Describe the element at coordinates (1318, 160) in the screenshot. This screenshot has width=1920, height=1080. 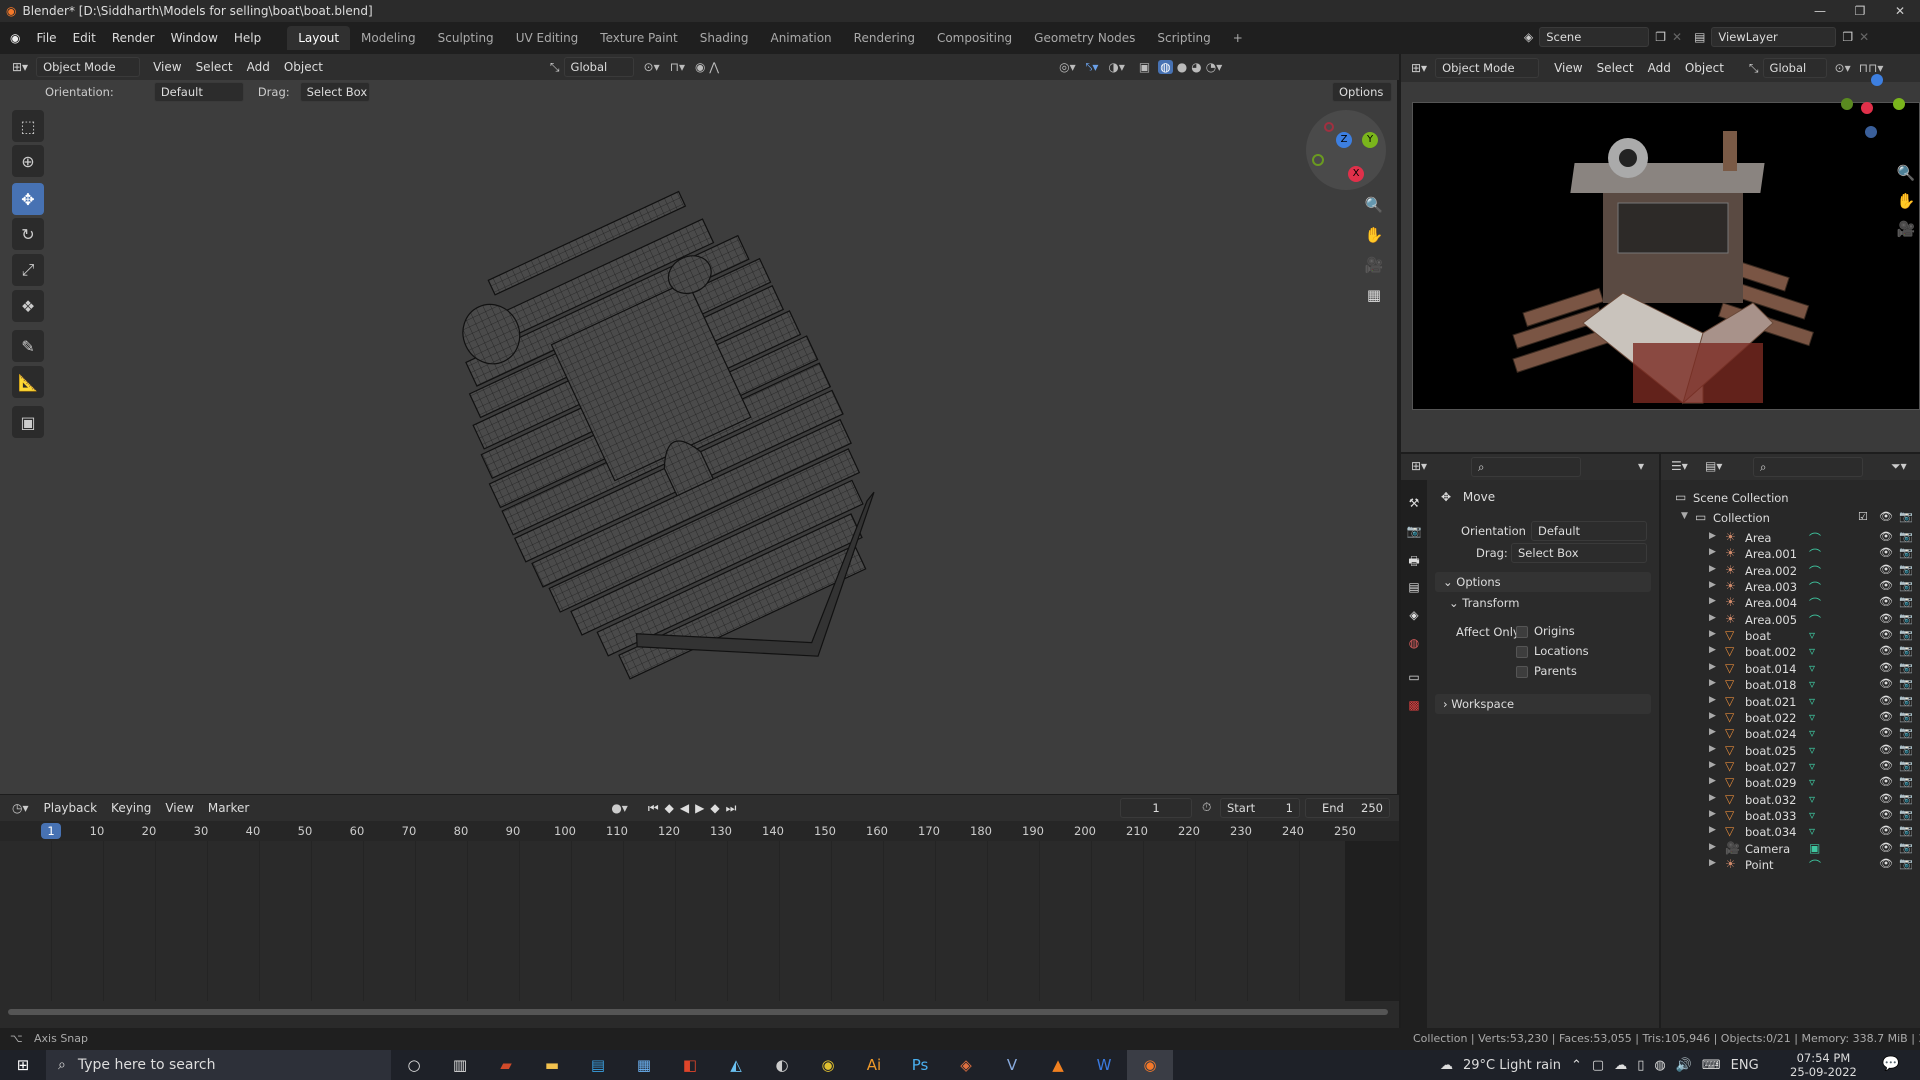
I see `gizmo-neg-y` at that location.